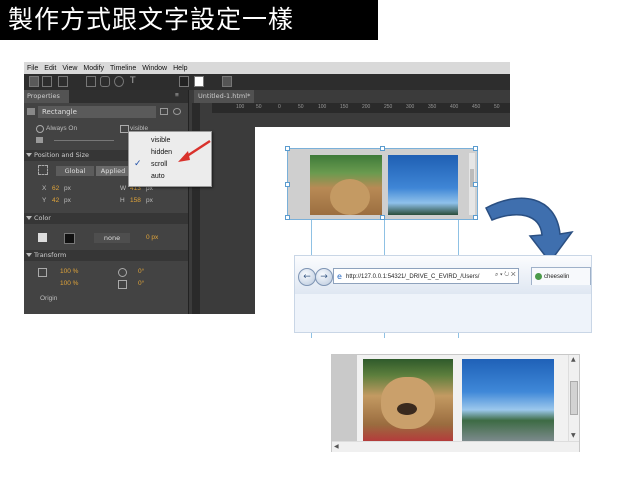 This screenshot has width=638, height=479. I want to click on ruler-tick: 250, so click(388, 107).